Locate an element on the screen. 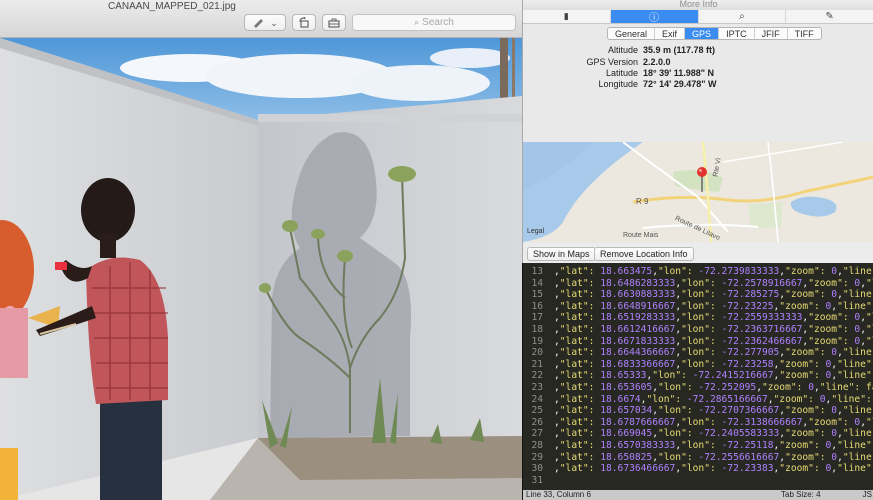 The image size is (873, 500). segment-exif: Exif is located at coordinates (670, 33).